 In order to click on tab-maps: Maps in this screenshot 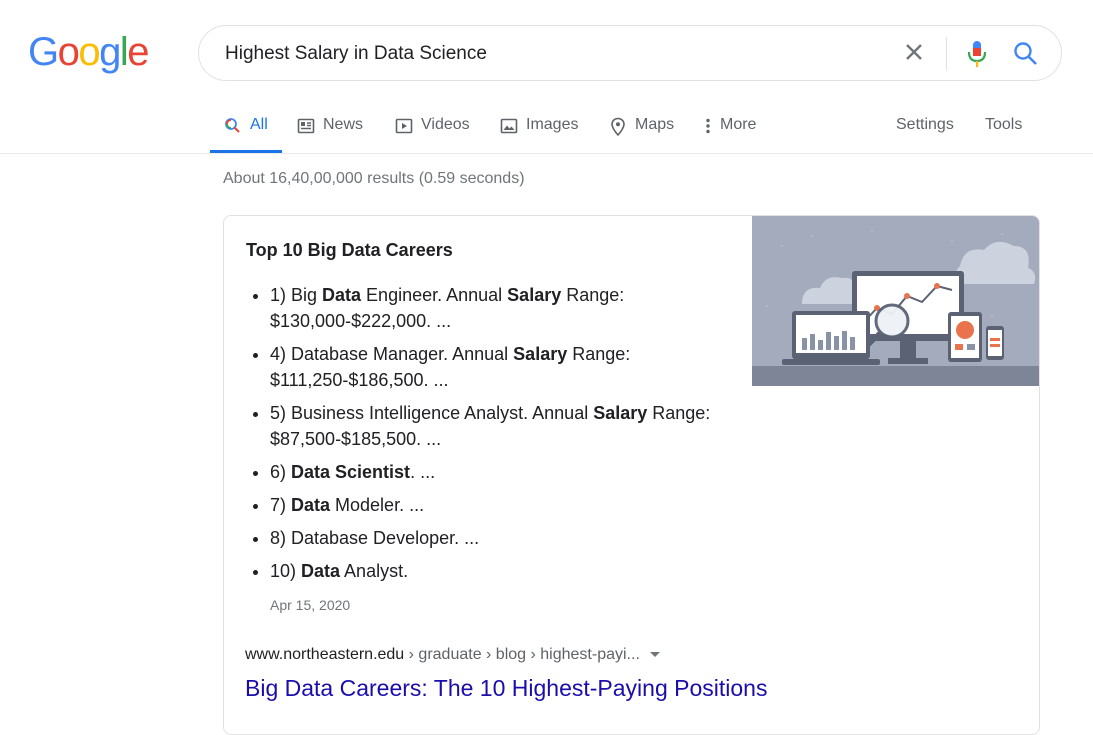, I will do `click(641, 131)`.